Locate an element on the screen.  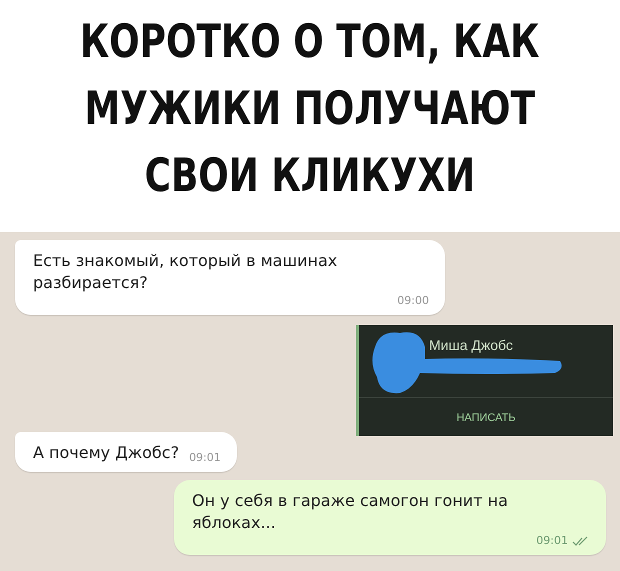
contact-name: Миша Джобс is located at coordinates (471, 345).